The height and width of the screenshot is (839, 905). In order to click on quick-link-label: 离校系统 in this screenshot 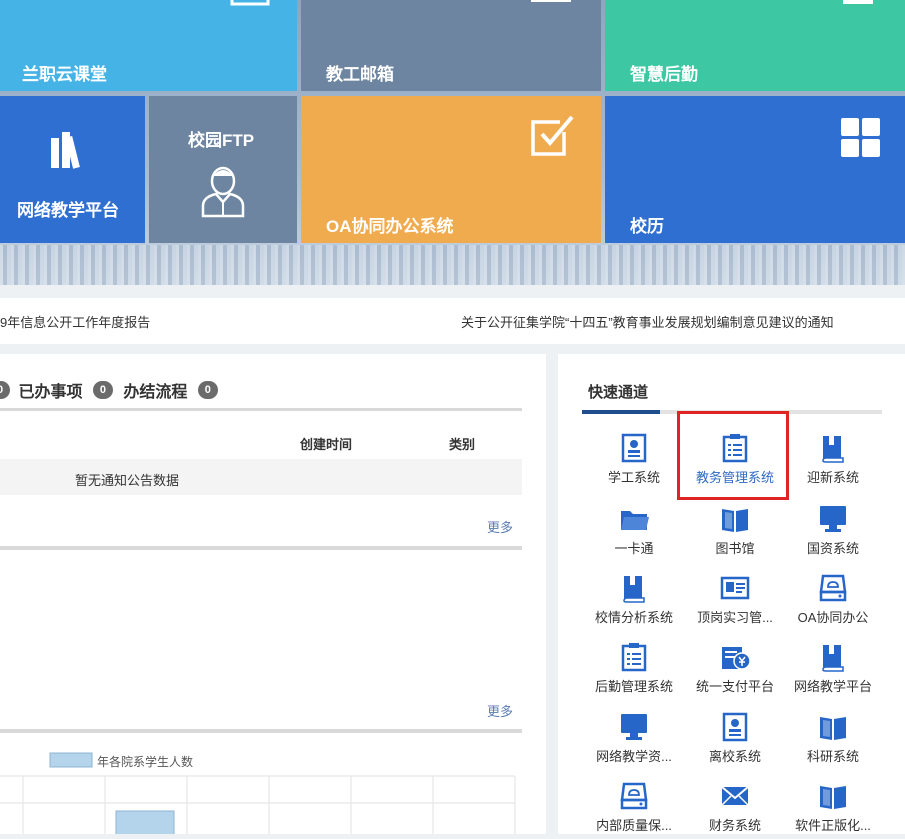, I will do `click(734, 756)`.